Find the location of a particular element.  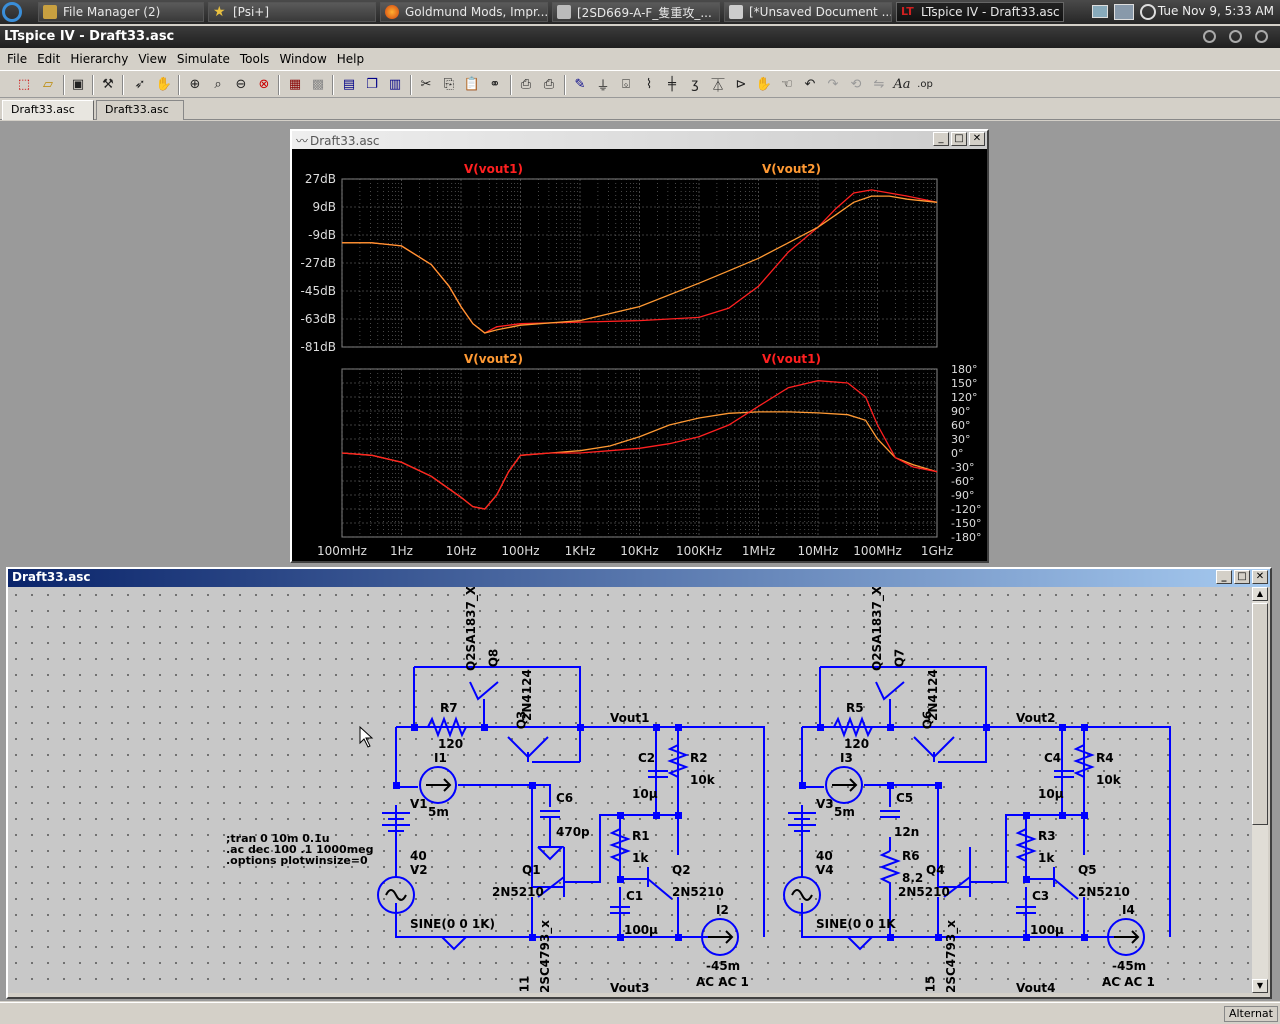

clock: Tue Nov 9, 5:33 AM is located at coordinates (1216, 11).